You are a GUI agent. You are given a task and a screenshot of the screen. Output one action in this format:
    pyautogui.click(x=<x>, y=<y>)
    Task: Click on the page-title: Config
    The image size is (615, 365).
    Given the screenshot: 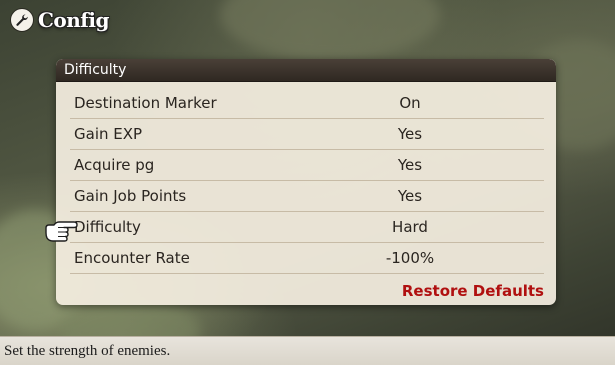 What is the action you would take?
    pyautogui.click(x=73, y=20)
    